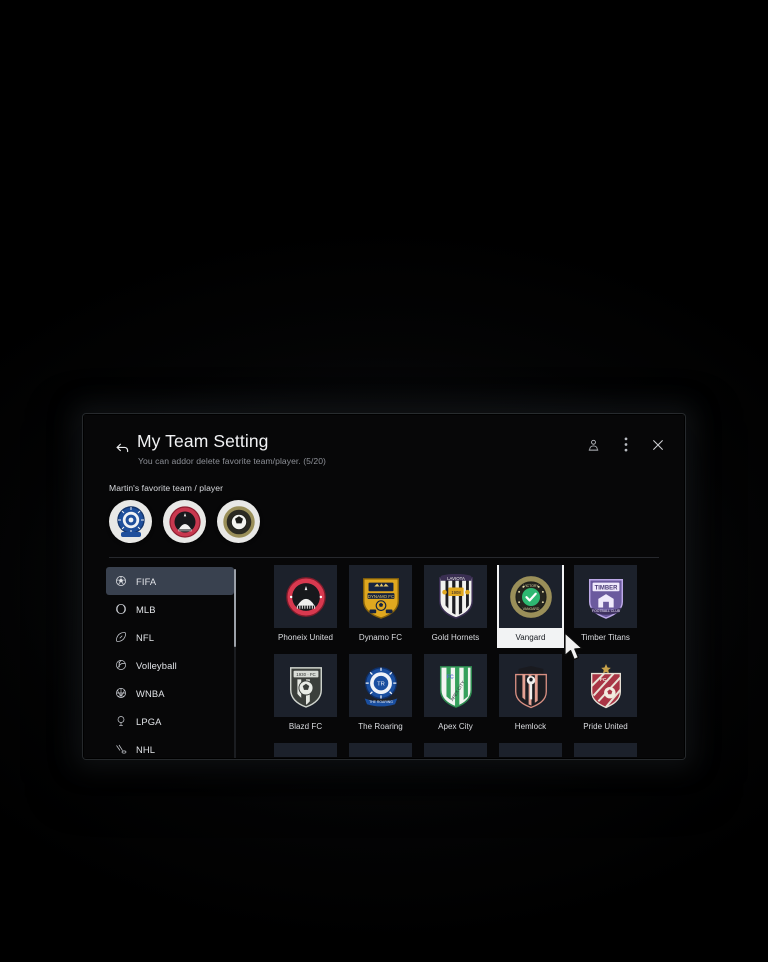 This screenshot has height=962, width=768. Describe the element at coordinates (305, 596) in the screenshot. I see `team-logo-crest-circle-red` at that location.